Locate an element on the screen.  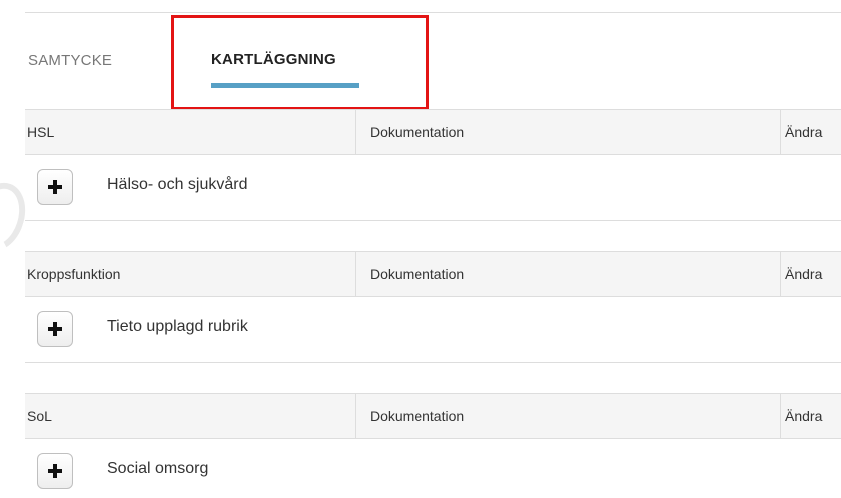
top-divider is located at coordinates (433, 12).